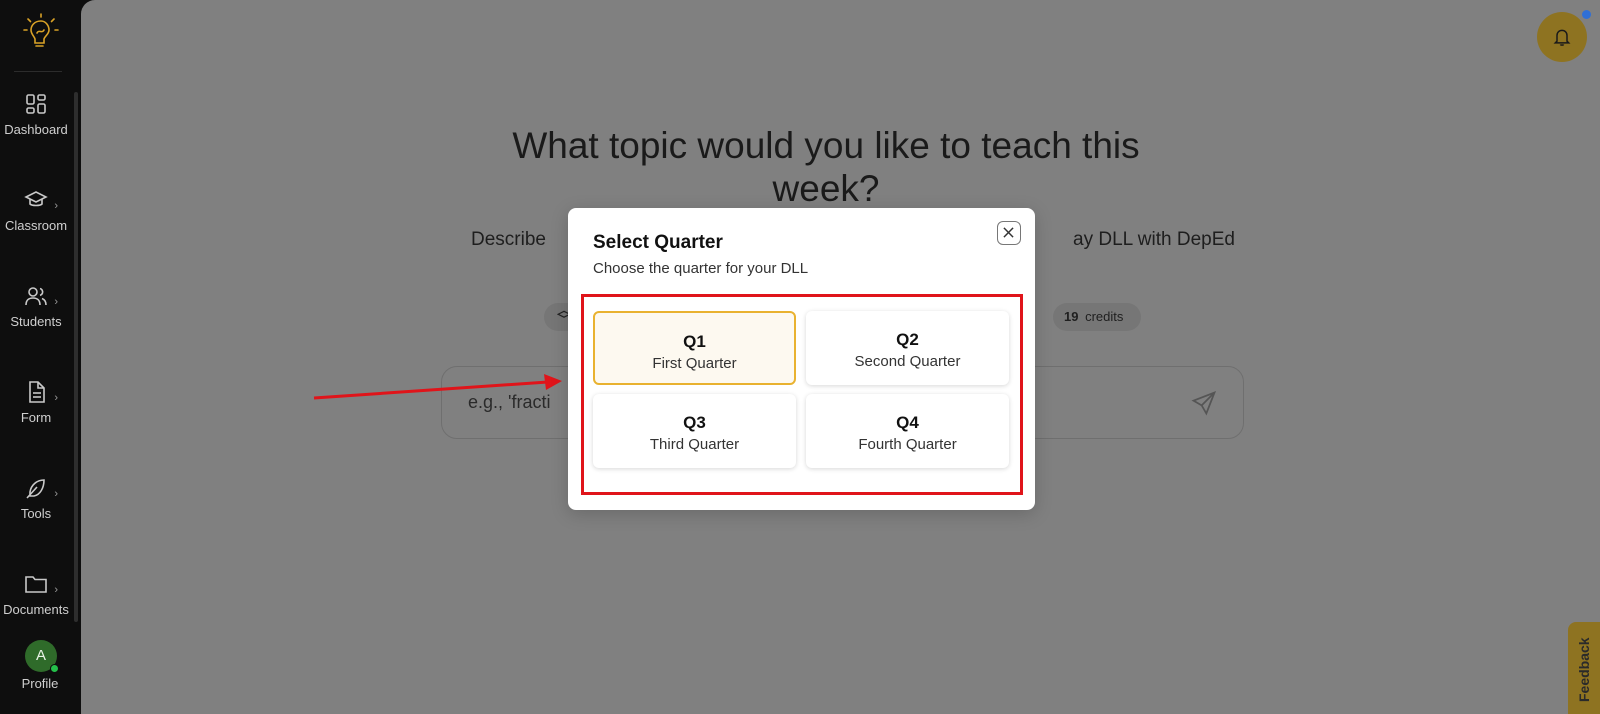 This screenshot has width=1600, height=714. I want to click on quarter-option-q2: Q2 Second Quarter, so click(907, 348).